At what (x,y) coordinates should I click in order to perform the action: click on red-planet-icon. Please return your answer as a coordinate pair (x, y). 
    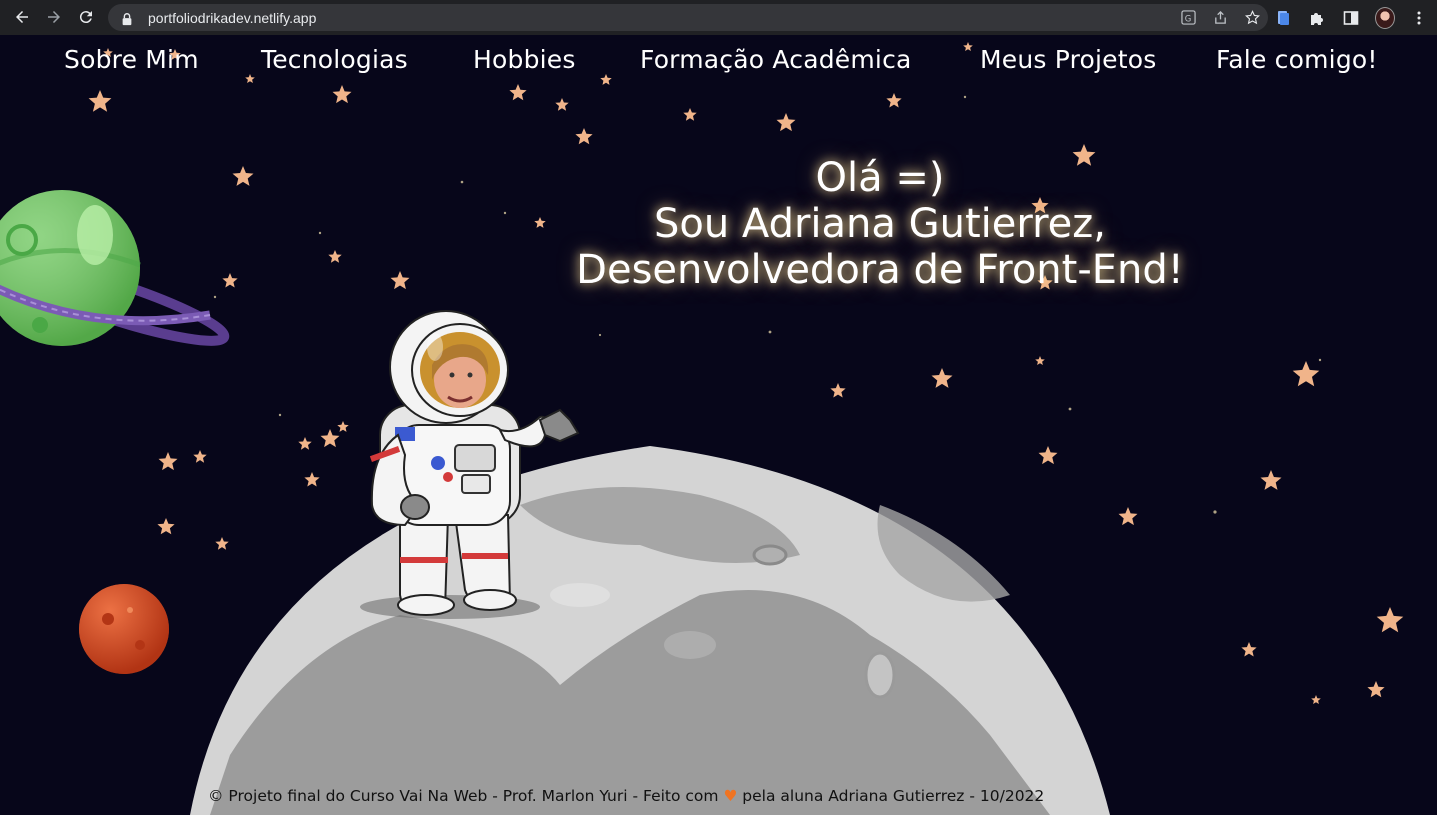
    Looking at the image, I should click on (124, 629).